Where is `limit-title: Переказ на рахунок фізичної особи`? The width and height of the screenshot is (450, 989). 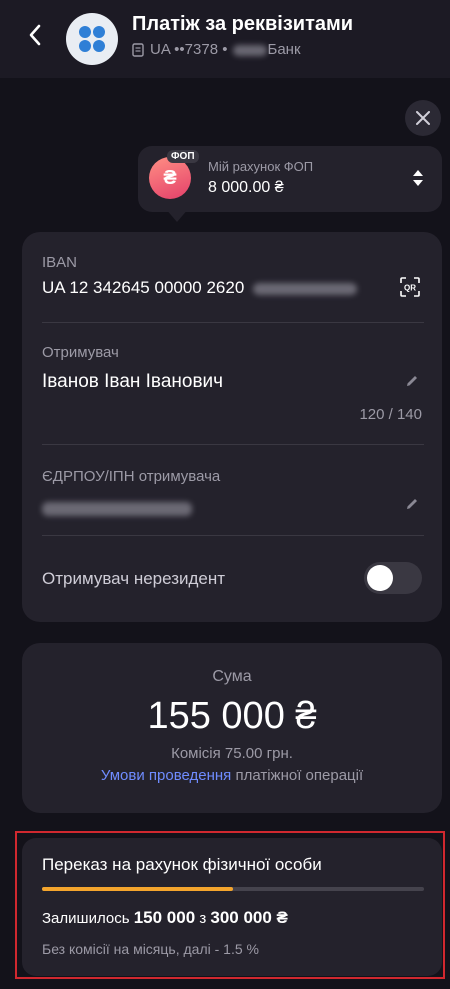
limit-title: Переказ на рахунок фізичної особи is located at coordinates (182, 864).